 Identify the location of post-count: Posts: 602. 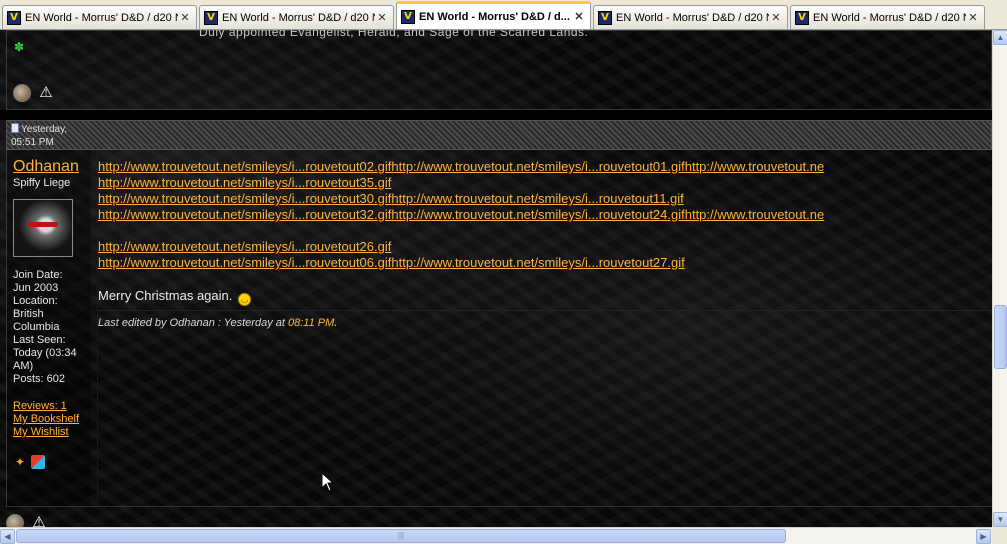
(39, 379).